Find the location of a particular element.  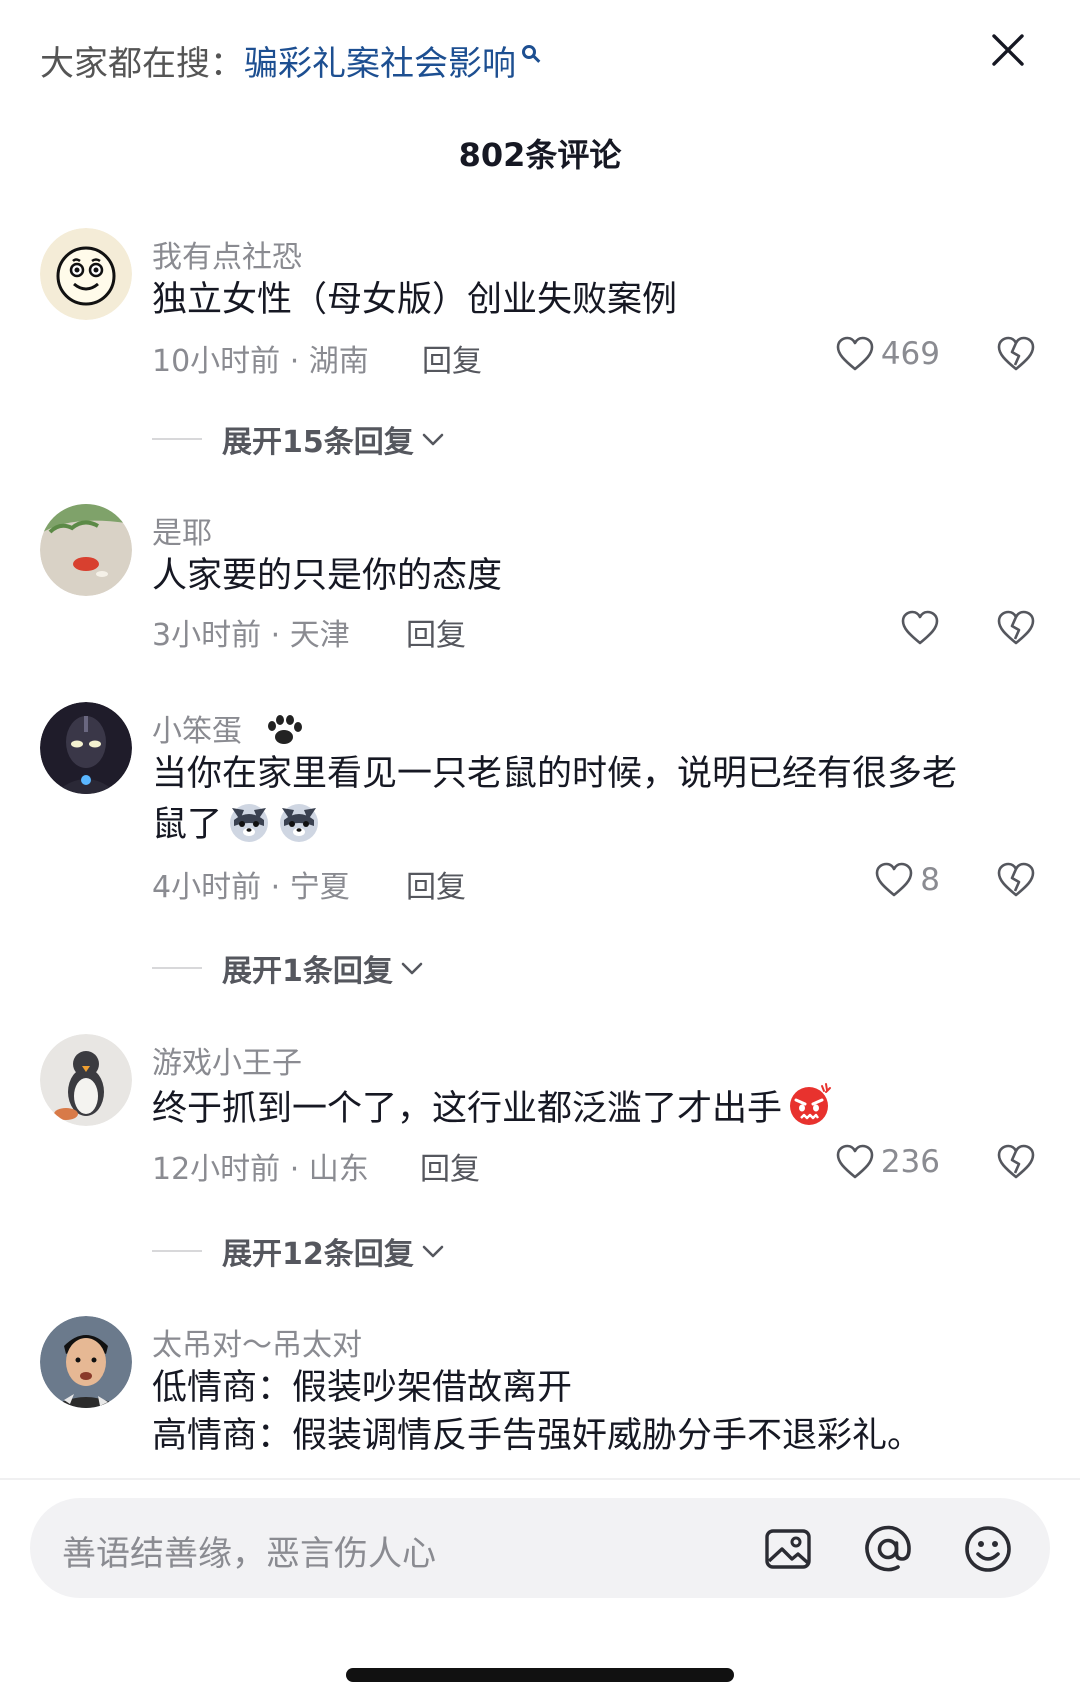

search-icon is located at coordinates (529, 52).